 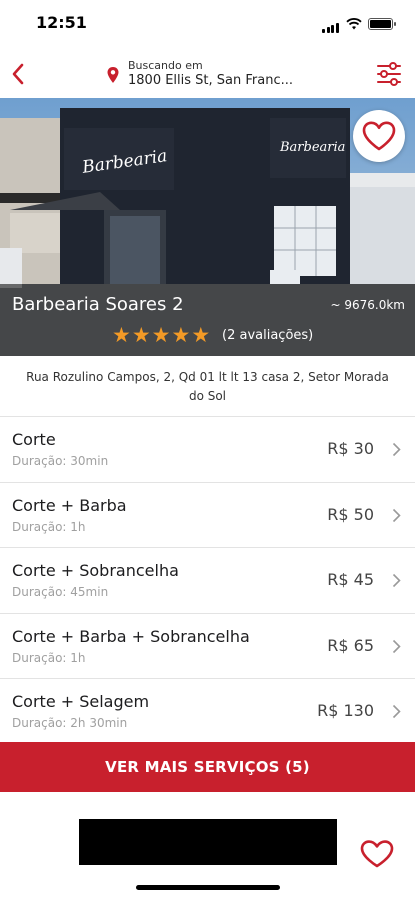 I want to click on location-label: Buscando em, so click(x=165, y=65).